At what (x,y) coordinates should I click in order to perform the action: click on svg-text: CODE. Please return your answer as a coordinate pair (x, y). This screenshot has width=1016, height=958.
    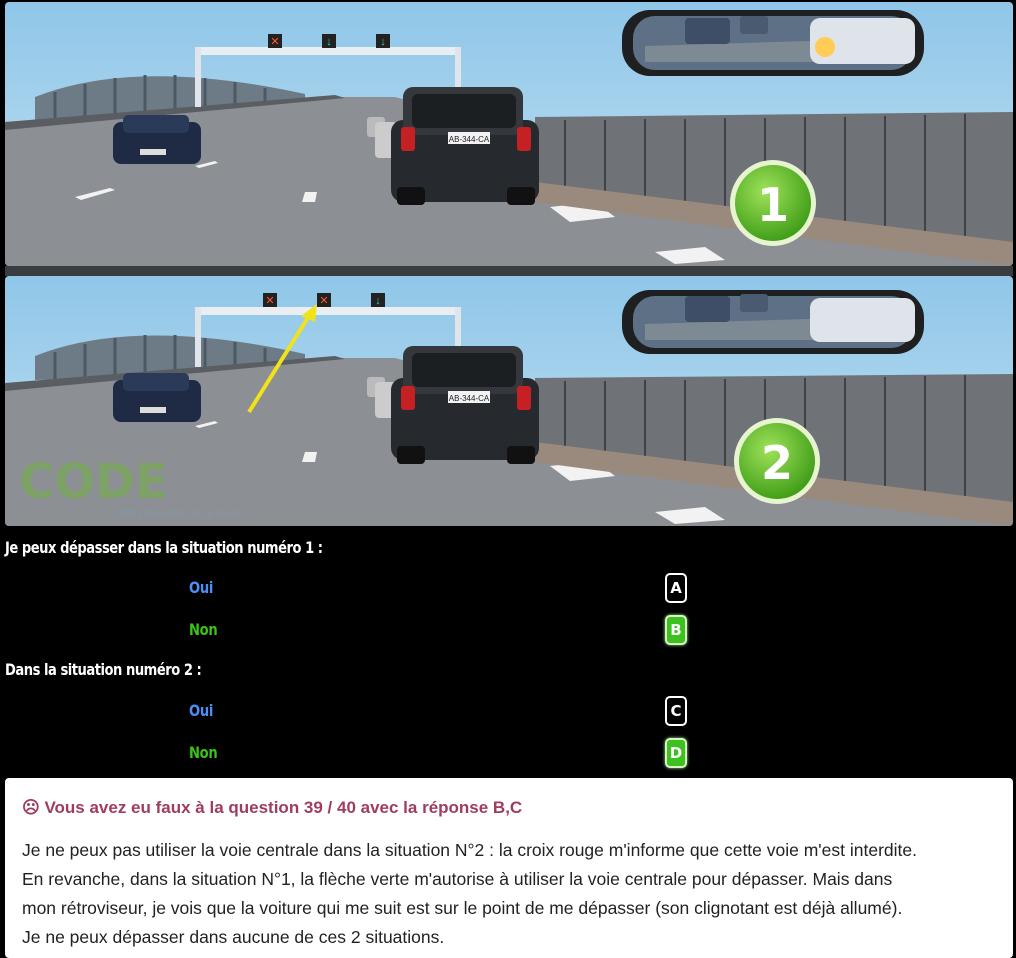
    Looking at the image, I should click on (93, 482).